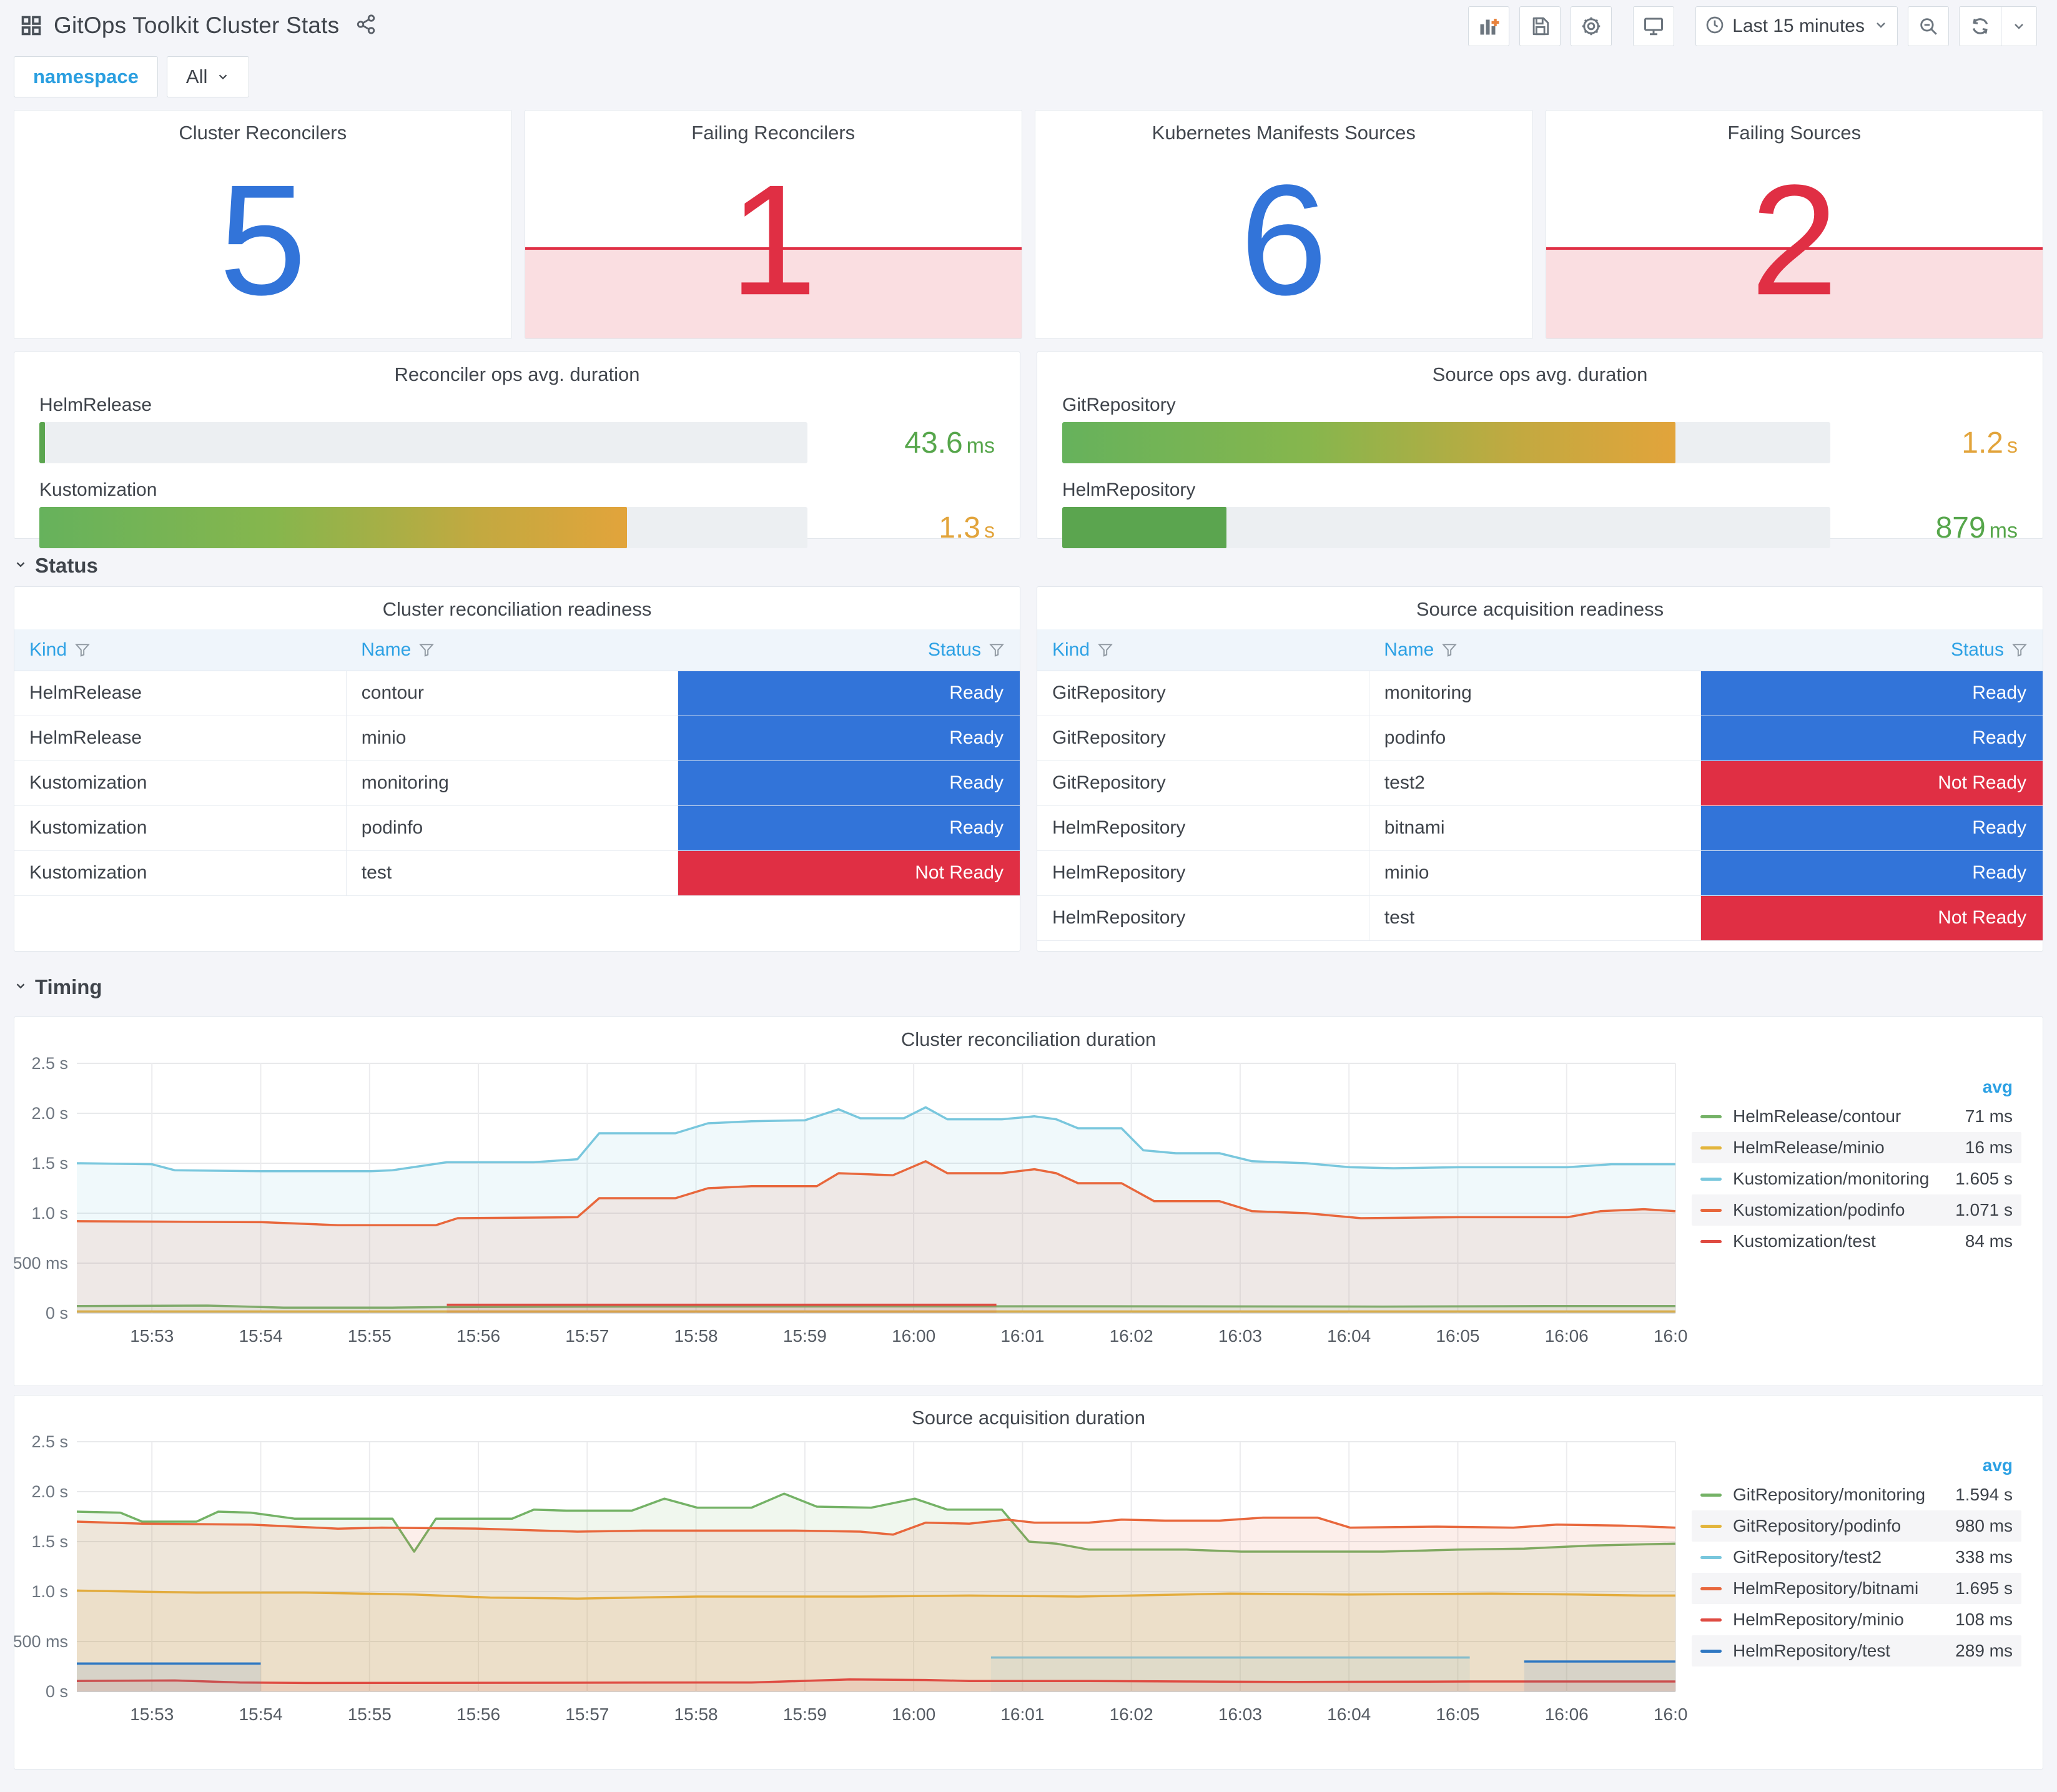 The height and width of the screenshot is (1792, 2057). Describe the element at coordinates (849, 827) in the screenshot. I see `status-badge: Ready` at that location.